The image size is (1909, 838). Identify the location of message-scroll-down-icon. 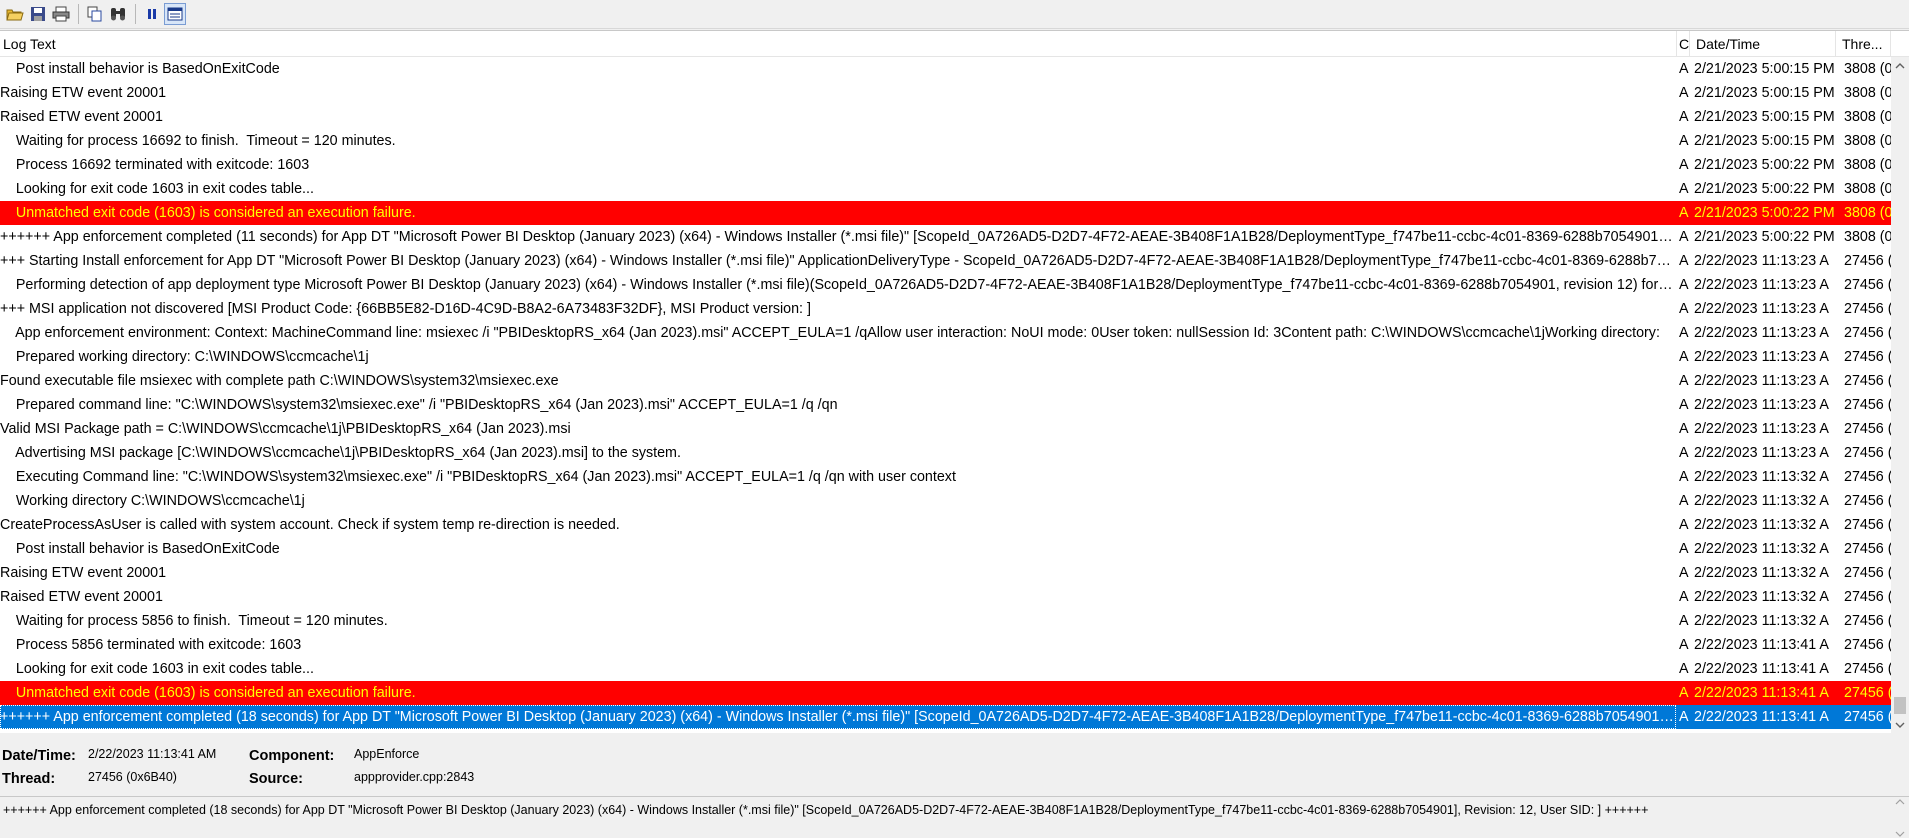
(1900, 834).